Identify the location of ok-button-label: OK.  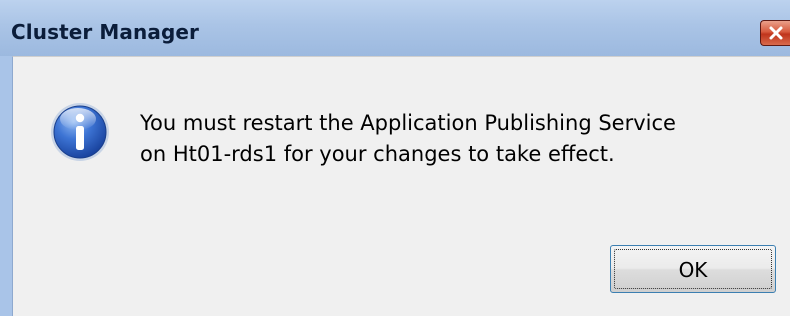
(693, 270).